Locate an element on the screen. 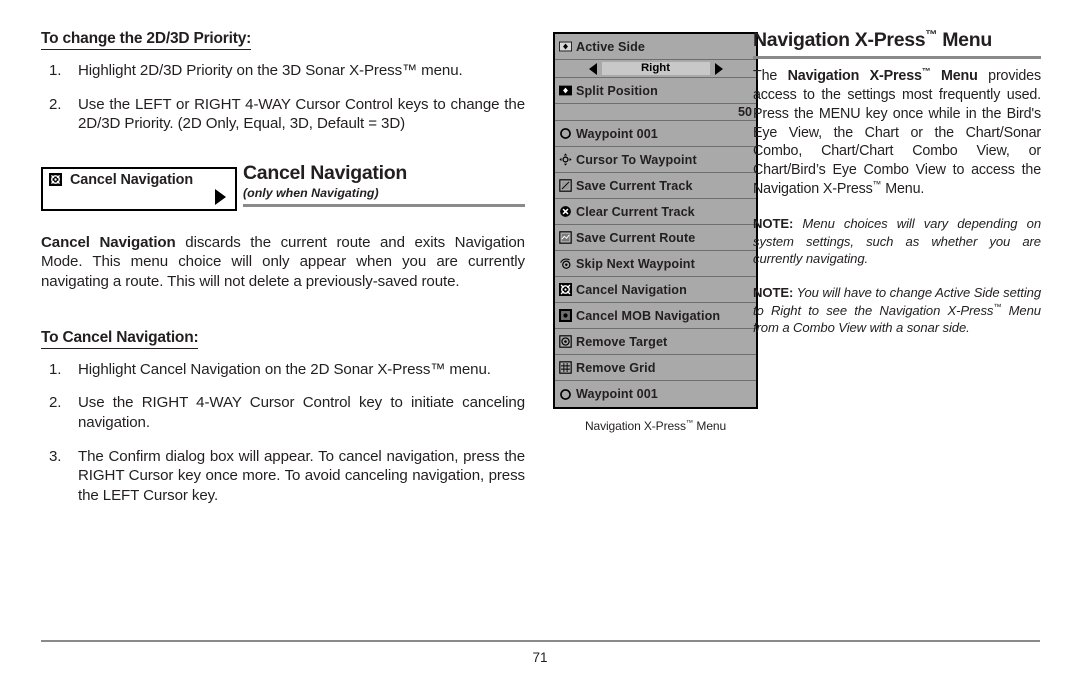 The height and width of the screenshot is (688, 1080). widget-label-group: Cancel Navigation is located at coordinates (121, 180).